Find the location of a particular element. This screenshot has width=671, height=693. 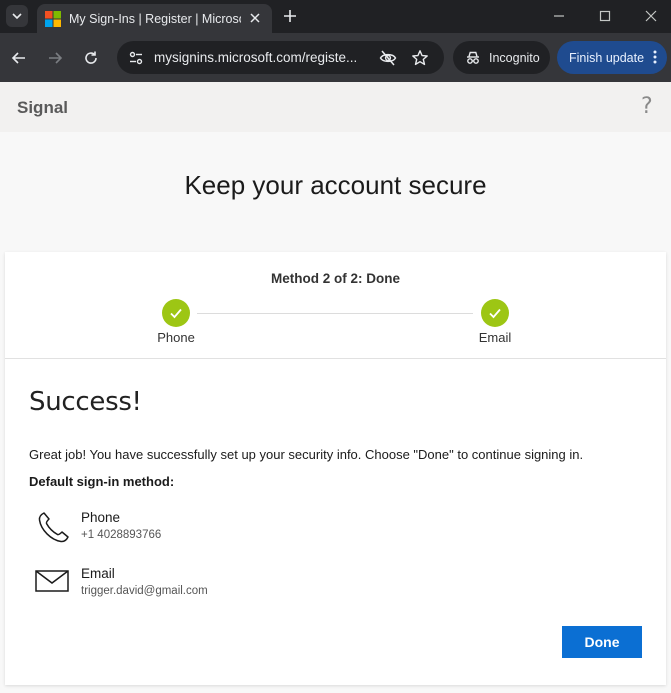

tab-close-button is located at coordinates (255, 20).